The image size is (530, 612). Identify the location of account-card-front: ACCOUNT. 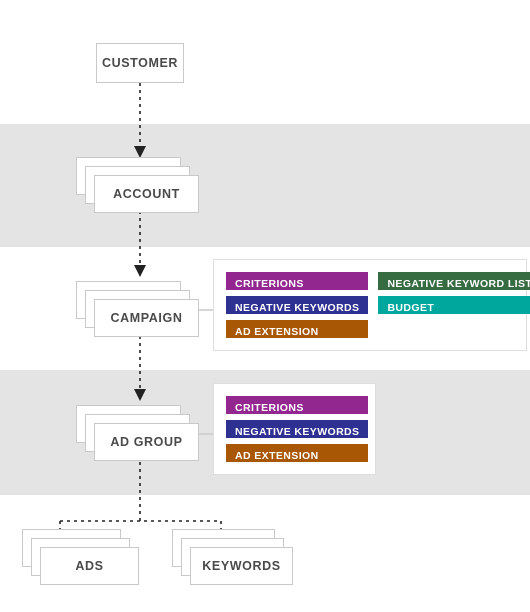
(146, 194).